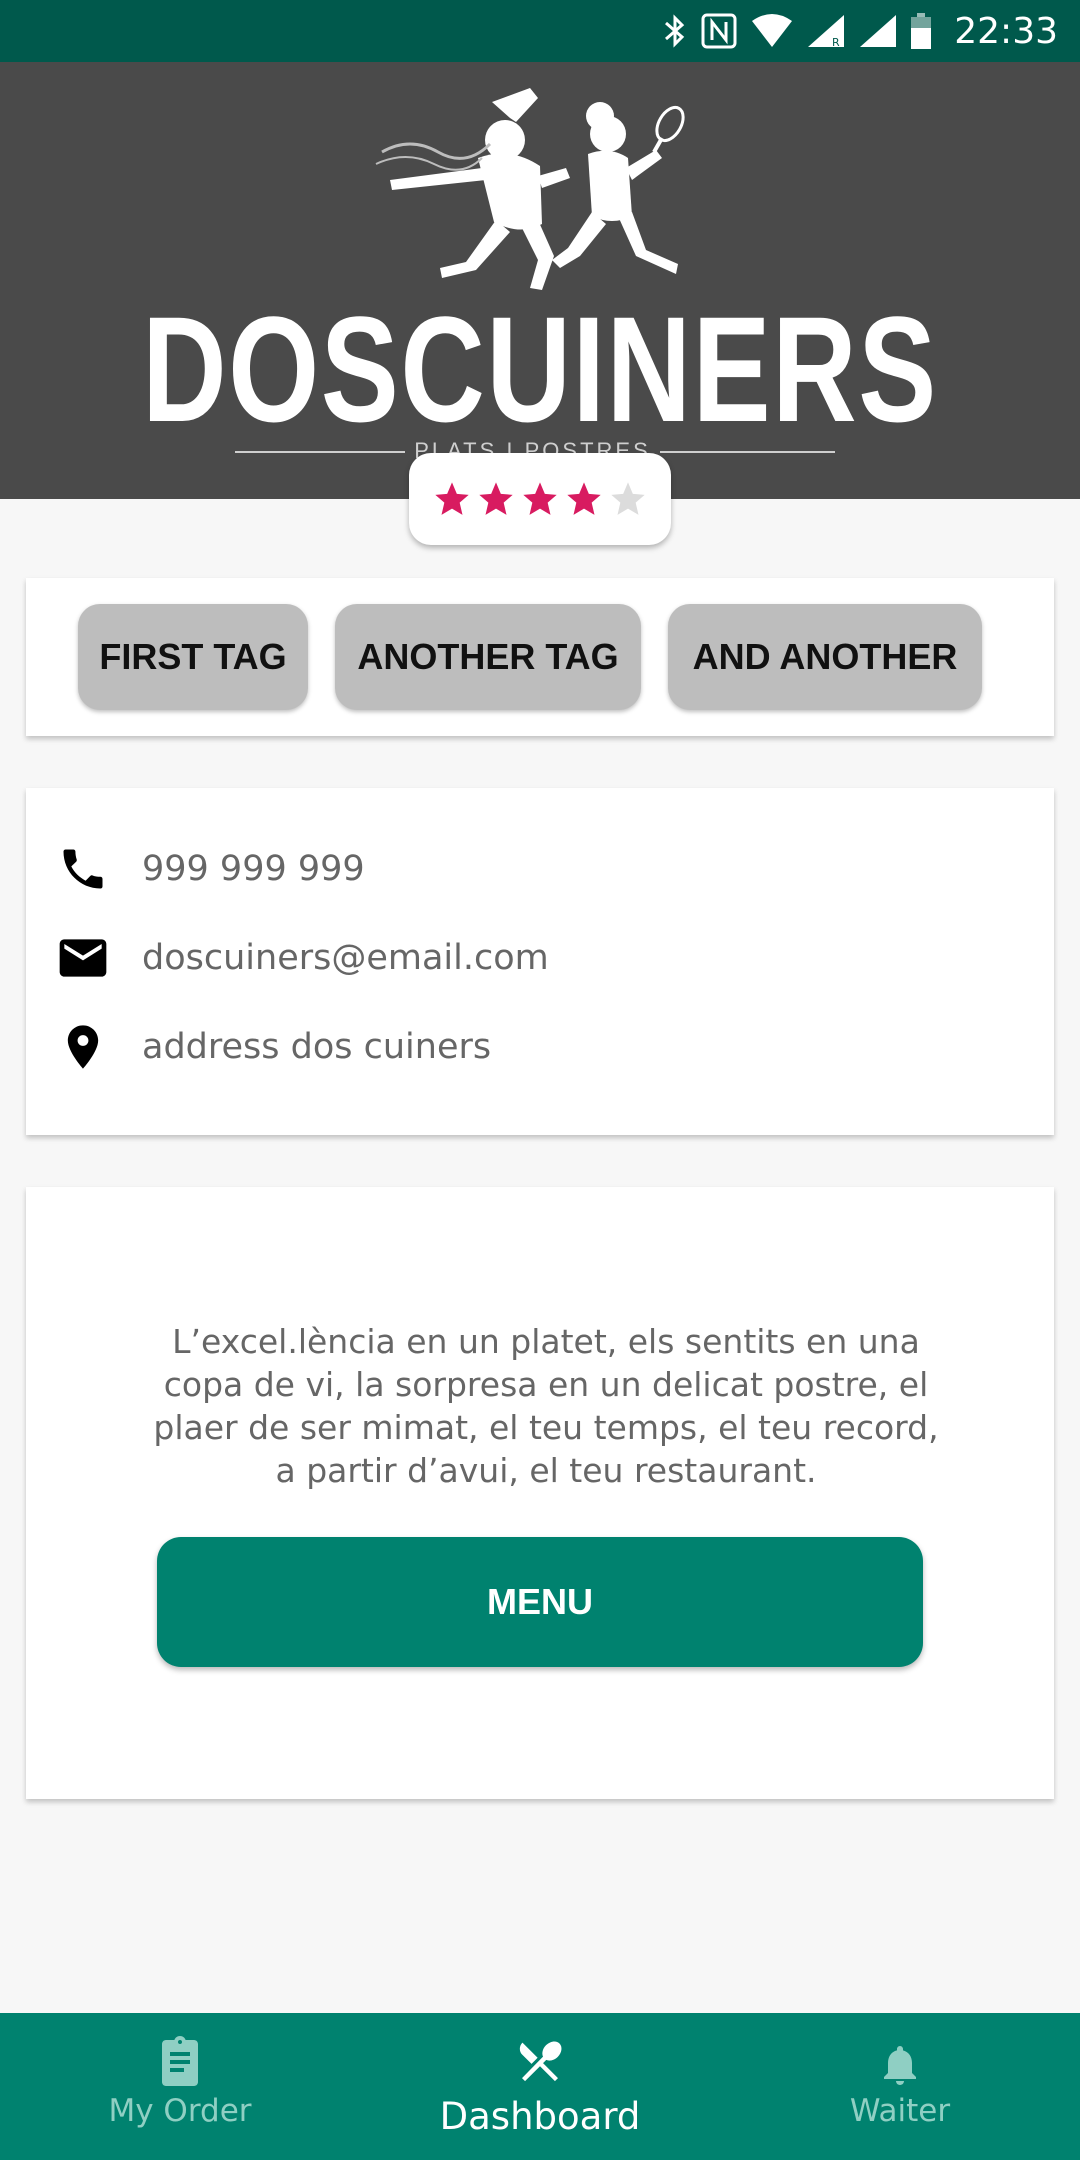 The height and width of the screenshot is (2160, 1080). Describe the element at coordinates (1006, 31) in the screenshot. I see `status-time: 22:33` at that location.